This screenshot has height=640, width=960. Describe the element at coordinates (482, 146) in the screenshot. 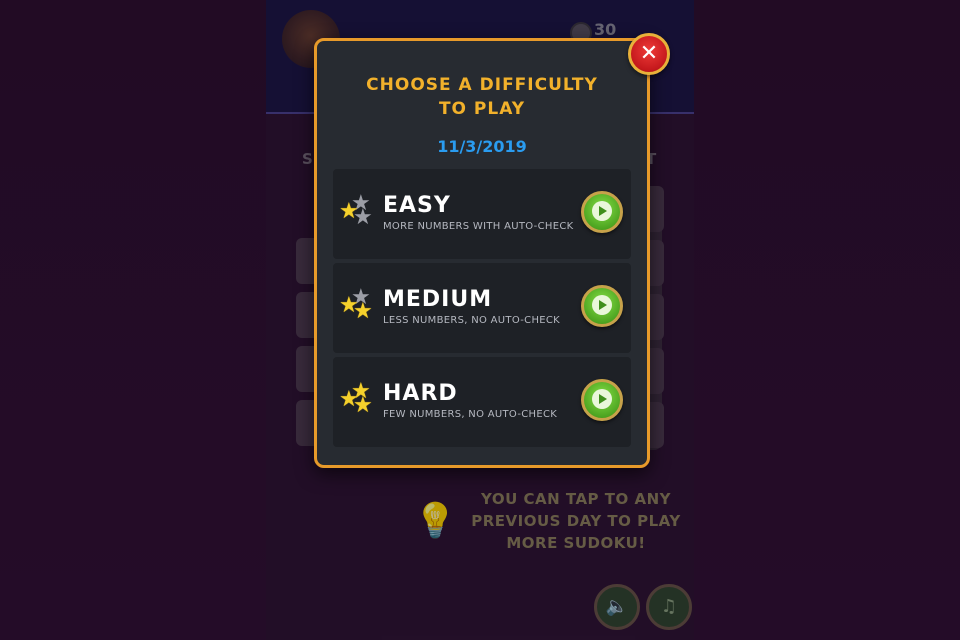

I see `puzzle-date: 11/3/2019` at that location.